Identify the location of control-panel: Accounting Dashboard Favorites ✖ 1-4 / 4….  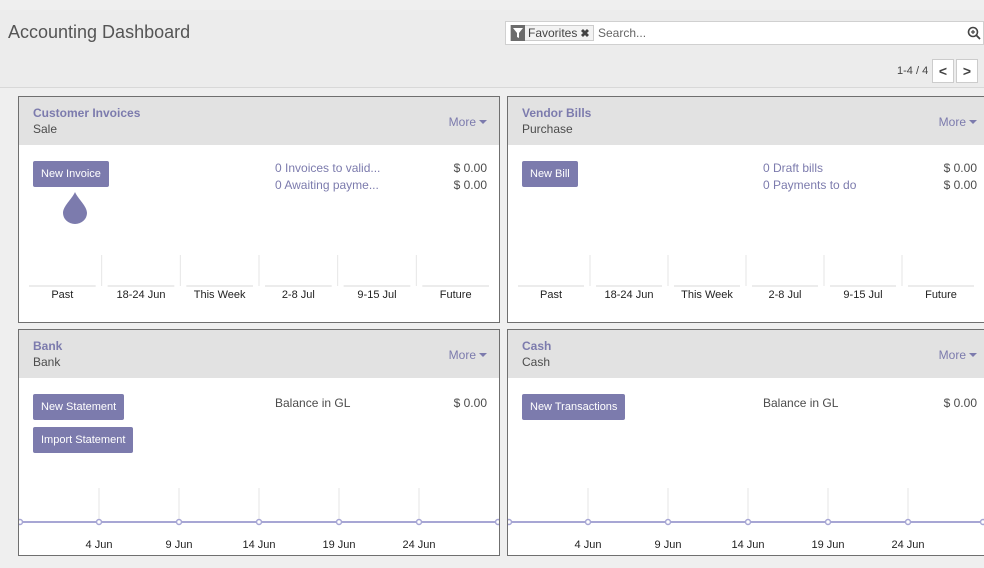
(492, 49).